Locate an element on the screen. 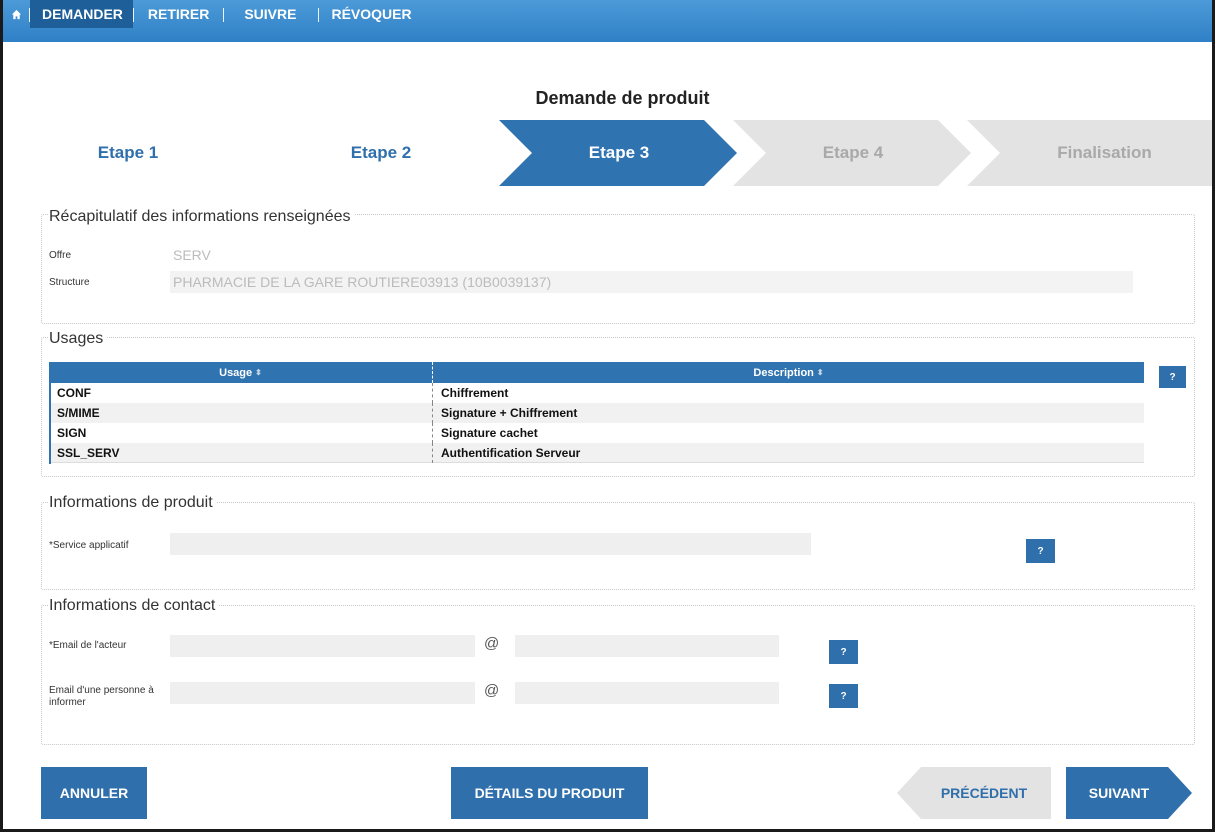  step-finalisation-label: Finalisation is located at coordinates (1104, 152).